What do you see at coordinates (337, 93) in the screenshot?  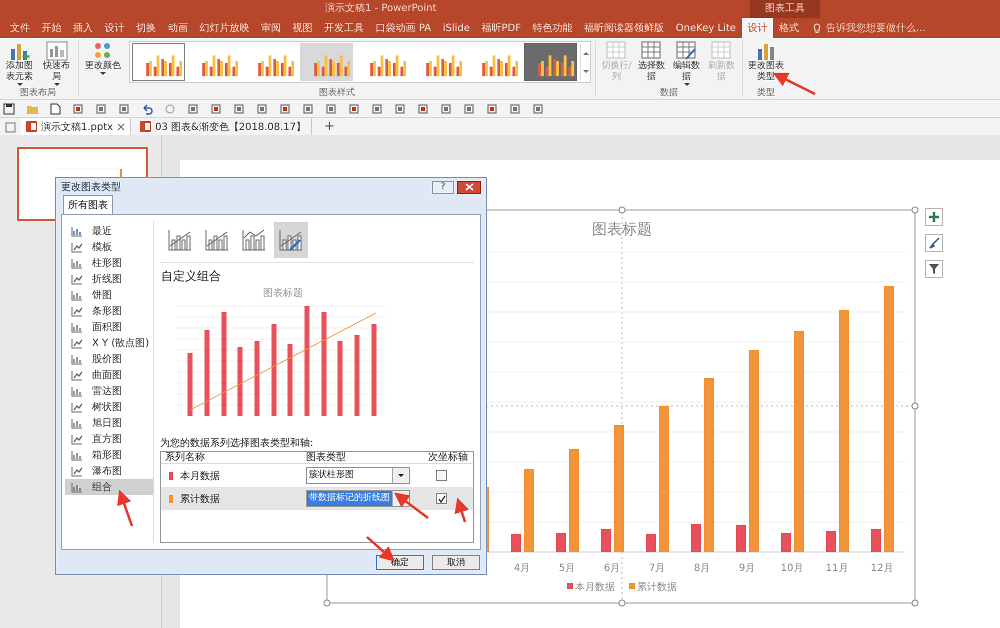 I see `group-label: 图表样式` at bounding box center [337, 93].